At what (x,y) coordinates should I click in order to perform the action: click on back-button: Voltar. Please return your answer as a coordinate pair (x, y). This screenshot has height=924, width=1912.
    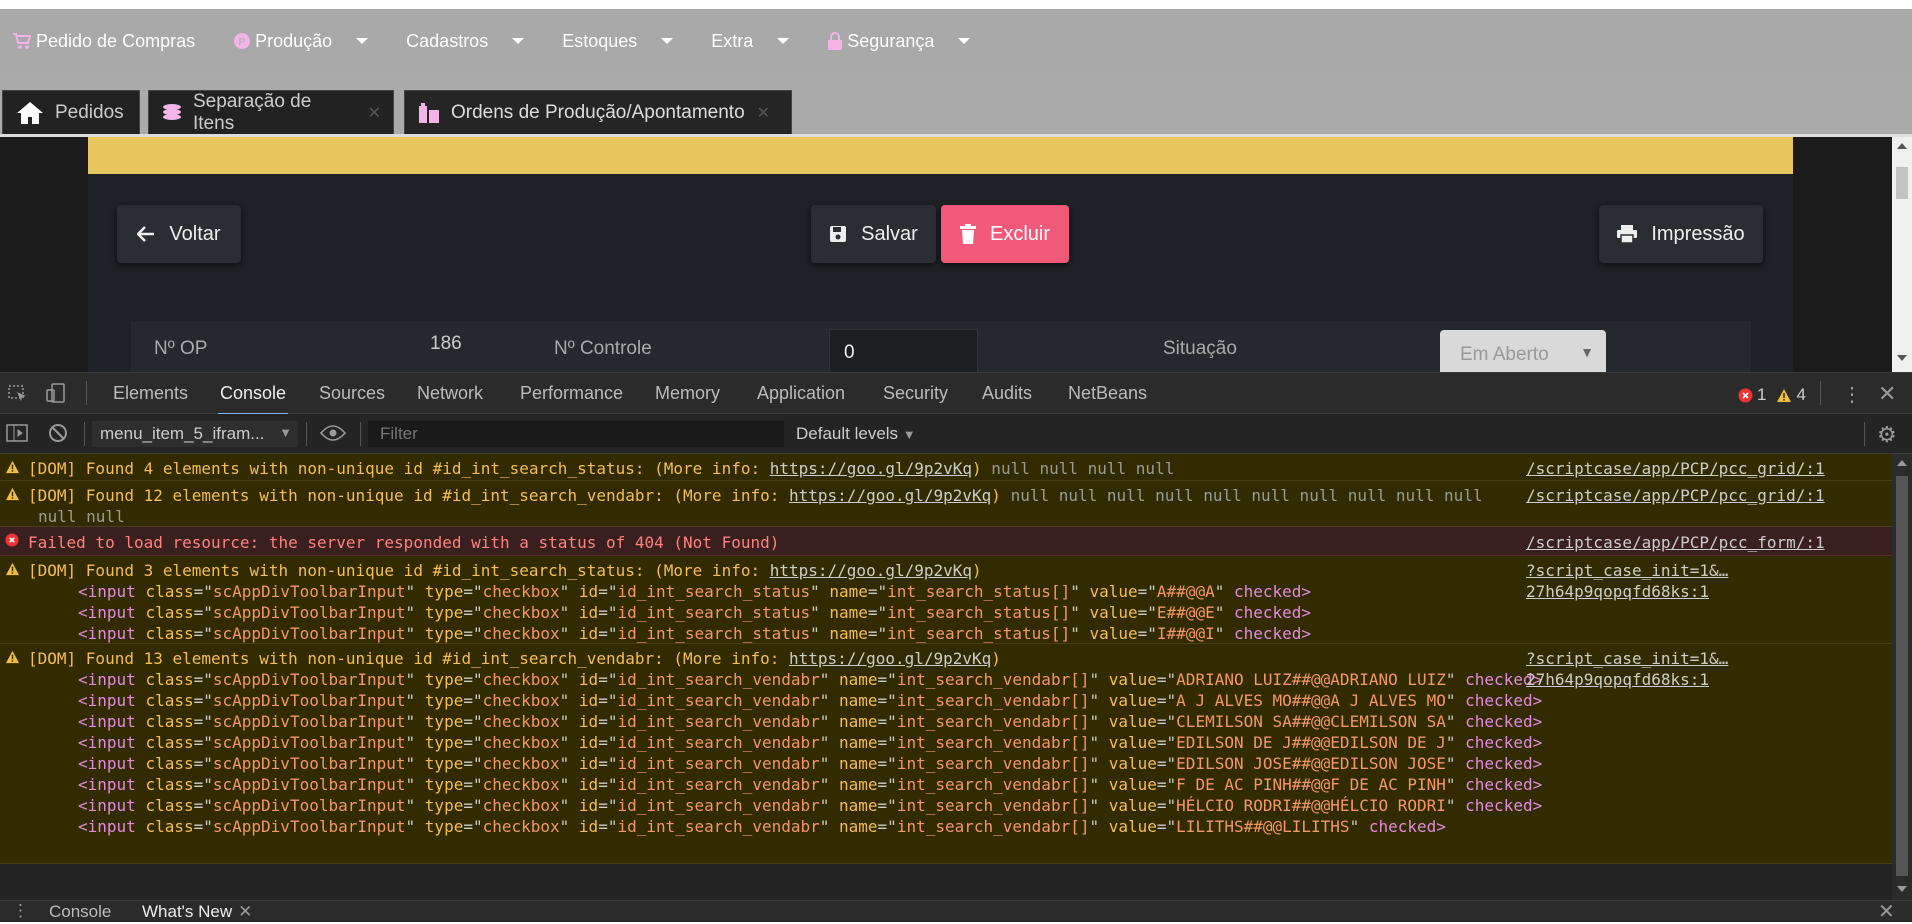
    Looking at the image, I should click on (179, 234).